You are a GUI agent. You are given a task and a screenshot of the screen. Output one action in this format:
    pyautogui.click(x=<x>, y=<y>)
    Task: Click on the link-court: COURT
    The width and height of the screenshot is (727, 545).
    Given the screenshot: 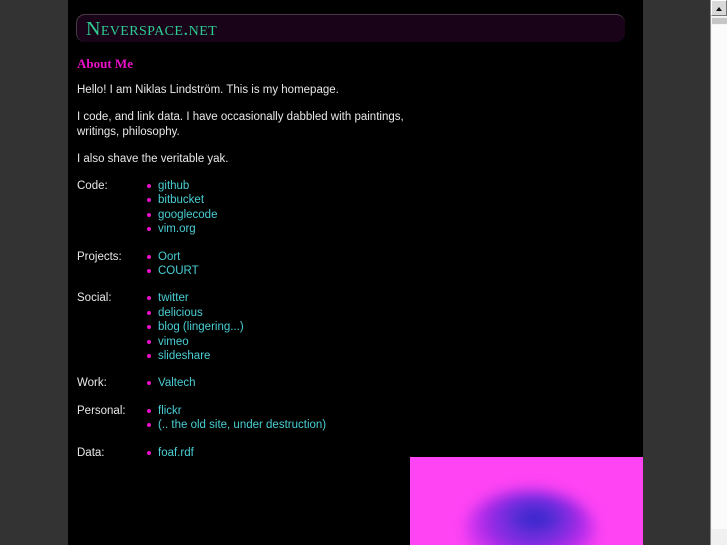 What is the action you would take?
    pyautogui.click(x=178, y=271)
    